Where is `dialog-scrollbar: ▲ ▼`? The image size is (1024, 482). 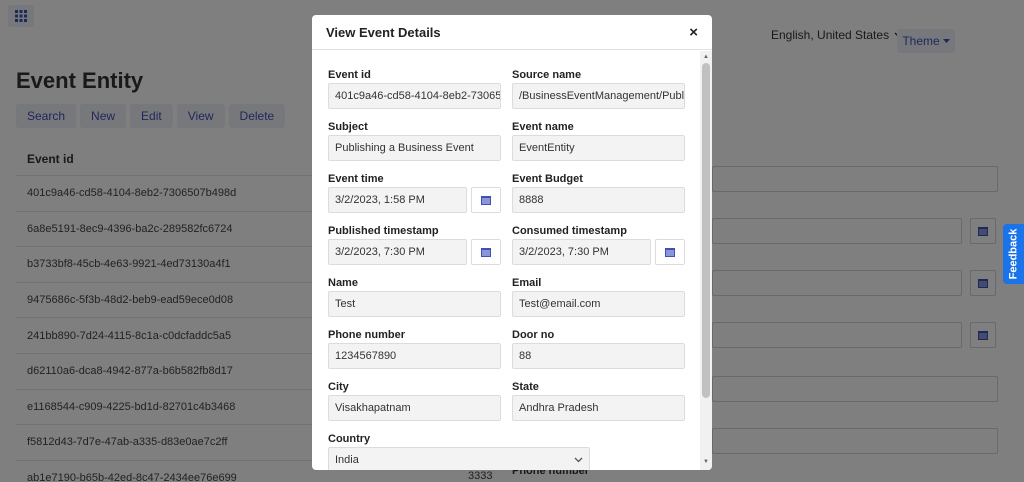 dialog-scrollbar: ▲ ▼ is located at coordinates (706, 260).